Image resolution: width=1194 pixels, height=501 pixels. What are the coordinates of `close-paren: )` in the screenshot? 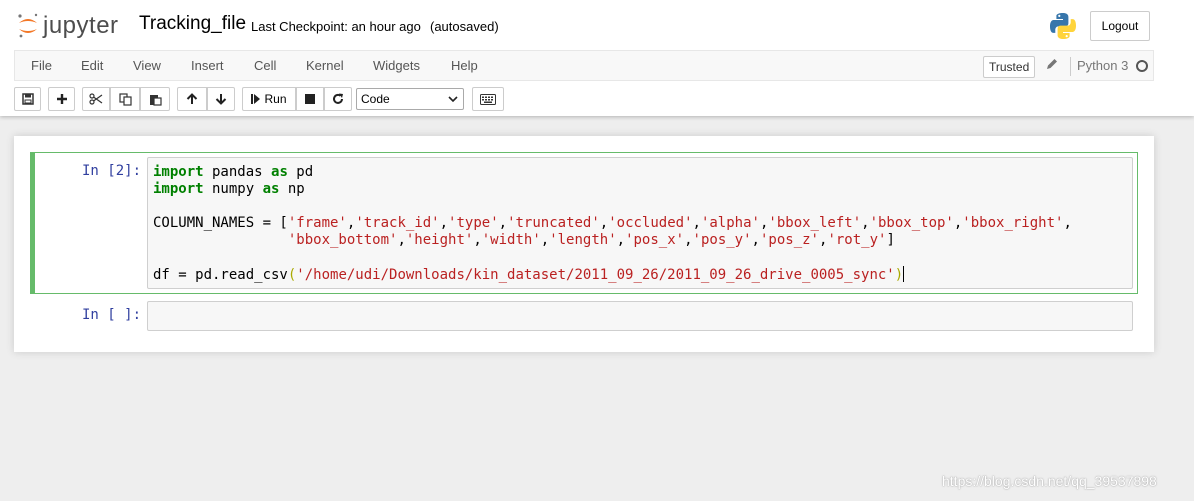 It's located at (899, 275).